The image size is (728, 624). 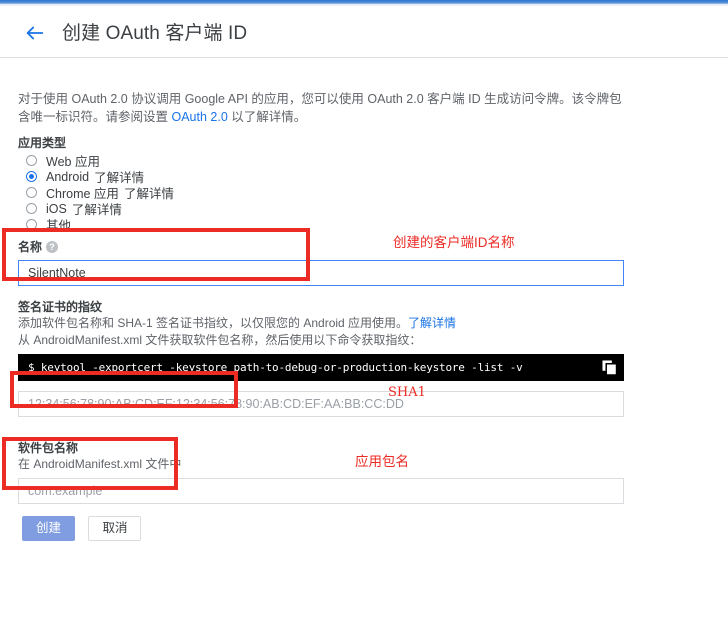 What do you see at coordinates (31, 208) in the screenshot?
I see `radio-ios-icon` at bounding box center [31, 208].